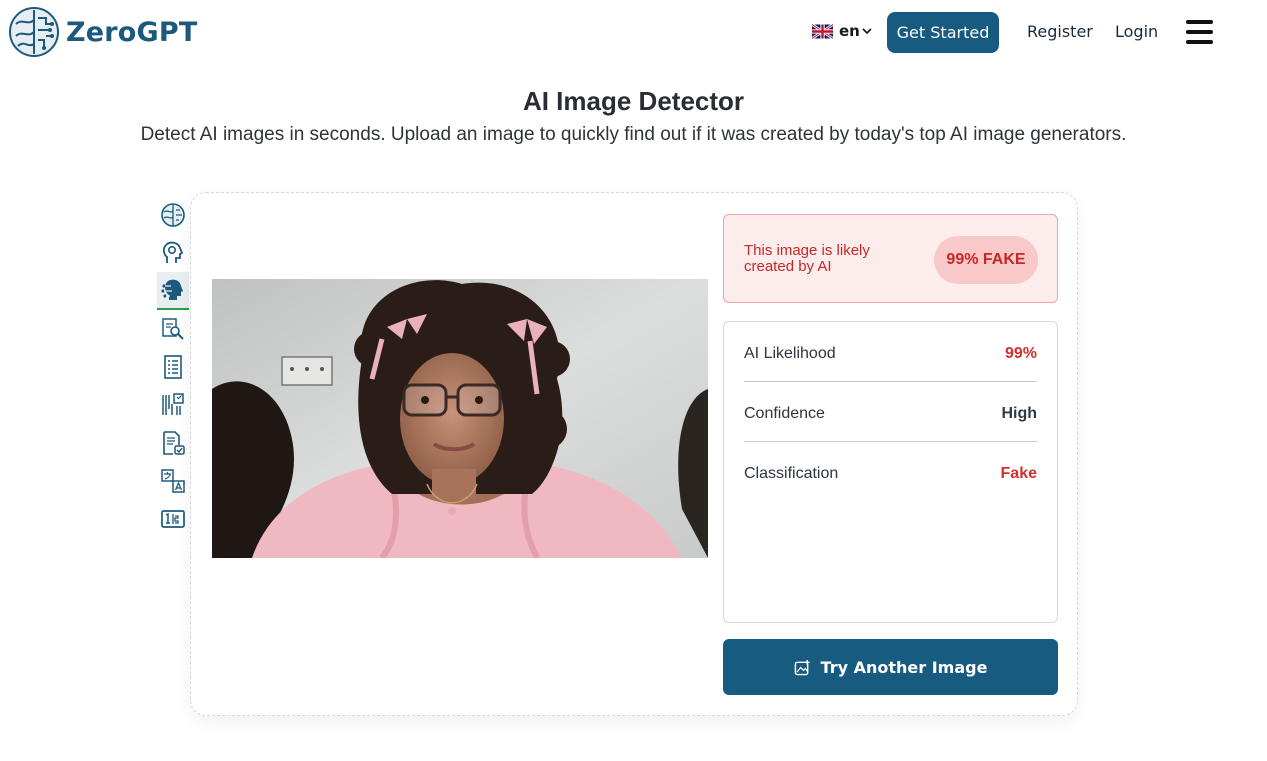 The width and height of the screenshot is (1267, 761). I want to click on tool-grammar-checker, so click(173, 443).